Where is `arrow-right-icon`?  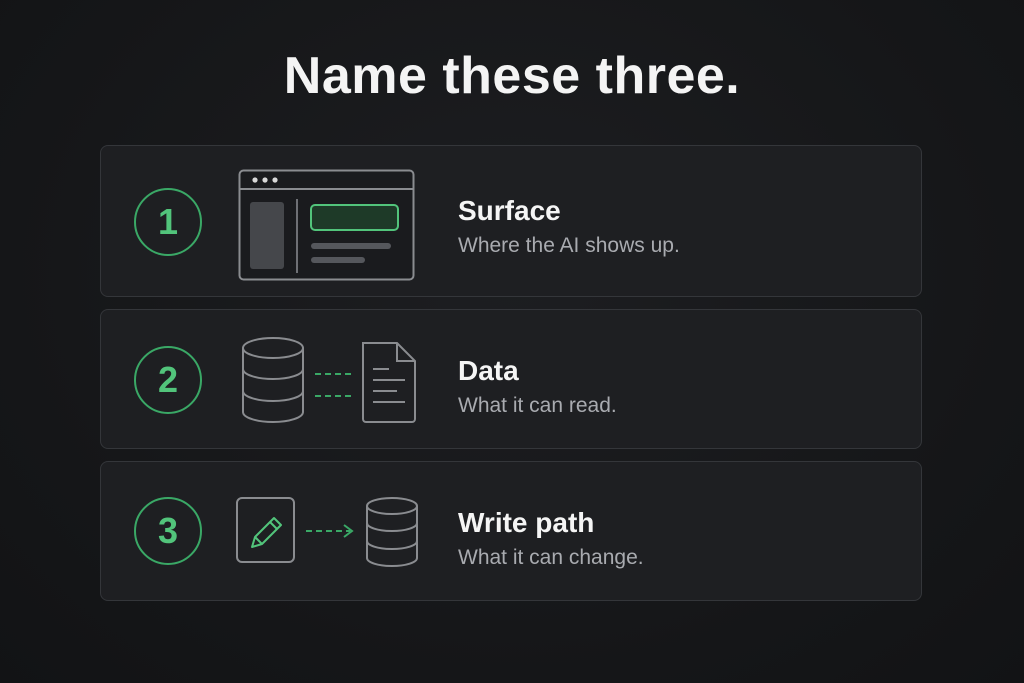
arrow-right-icon is located at coordinates (330, 531).